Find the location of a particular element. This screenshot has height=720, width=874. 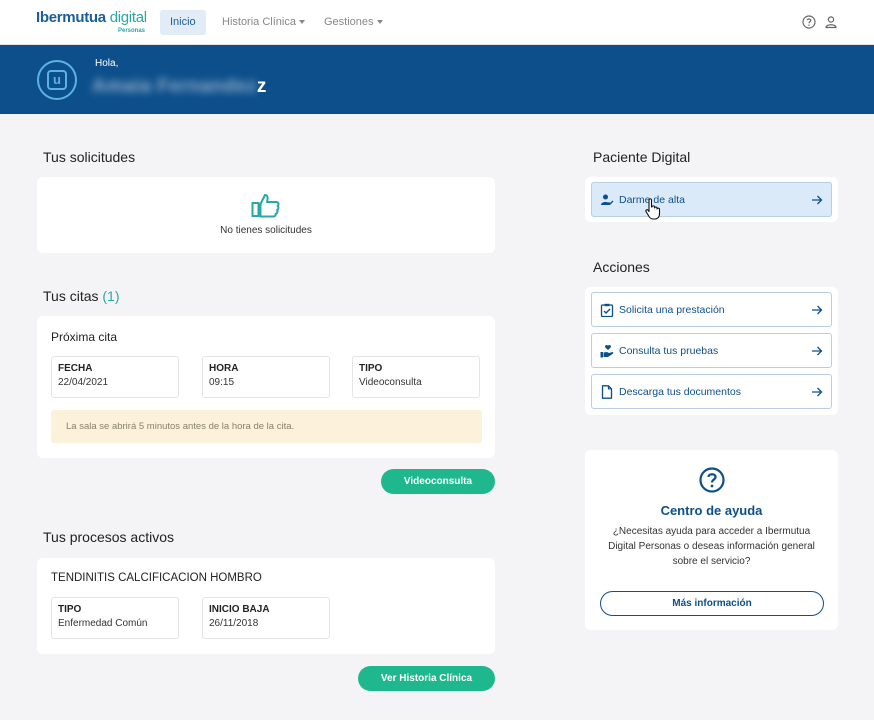

action-label: Consulta tus pruebas is located at coordinates (669, 351).